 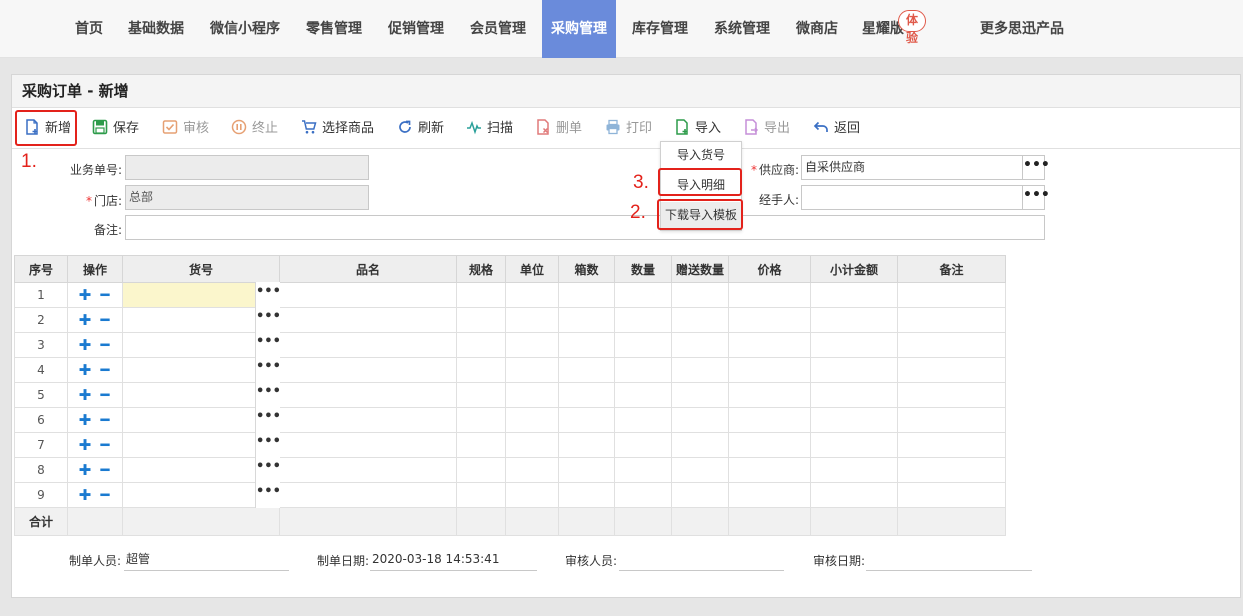 What do you see at coordinates (247, 167) in the screenshot?
I see `order-no-input` at bounding box center [247, 167].